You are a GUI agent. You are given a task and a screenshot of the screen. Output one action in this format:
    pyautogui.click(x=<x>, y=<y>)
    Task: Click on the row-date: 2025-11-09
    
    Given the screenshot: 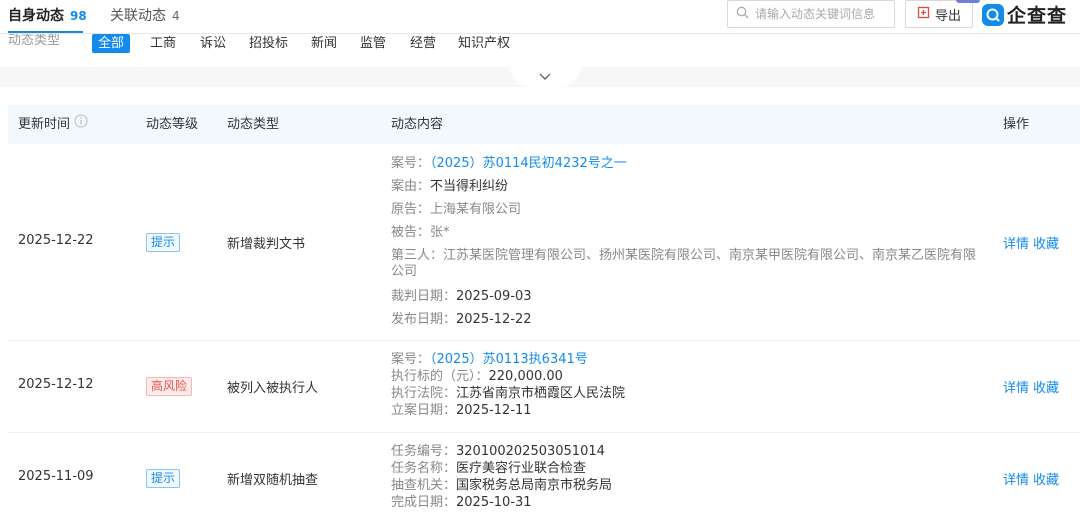 What is the action you would take?
    pyautogui.click(x=56, y=476)
    